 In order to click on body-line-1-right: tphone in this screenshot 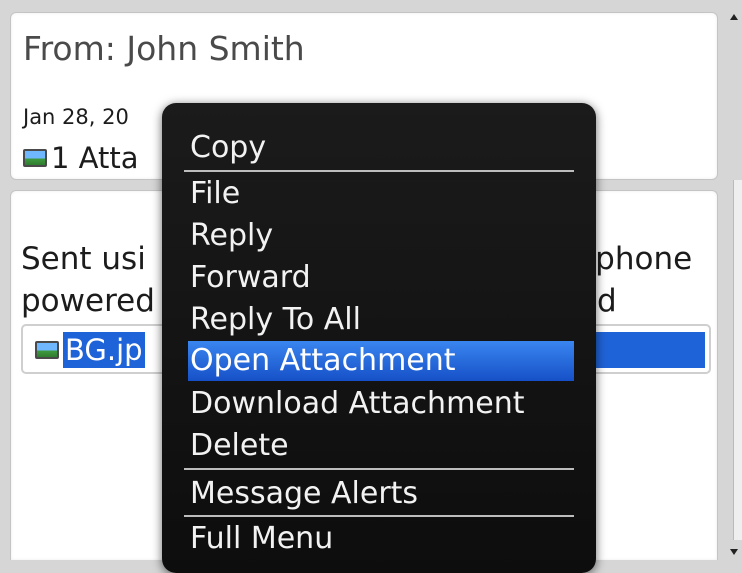, I will do `click(638, 259)`.